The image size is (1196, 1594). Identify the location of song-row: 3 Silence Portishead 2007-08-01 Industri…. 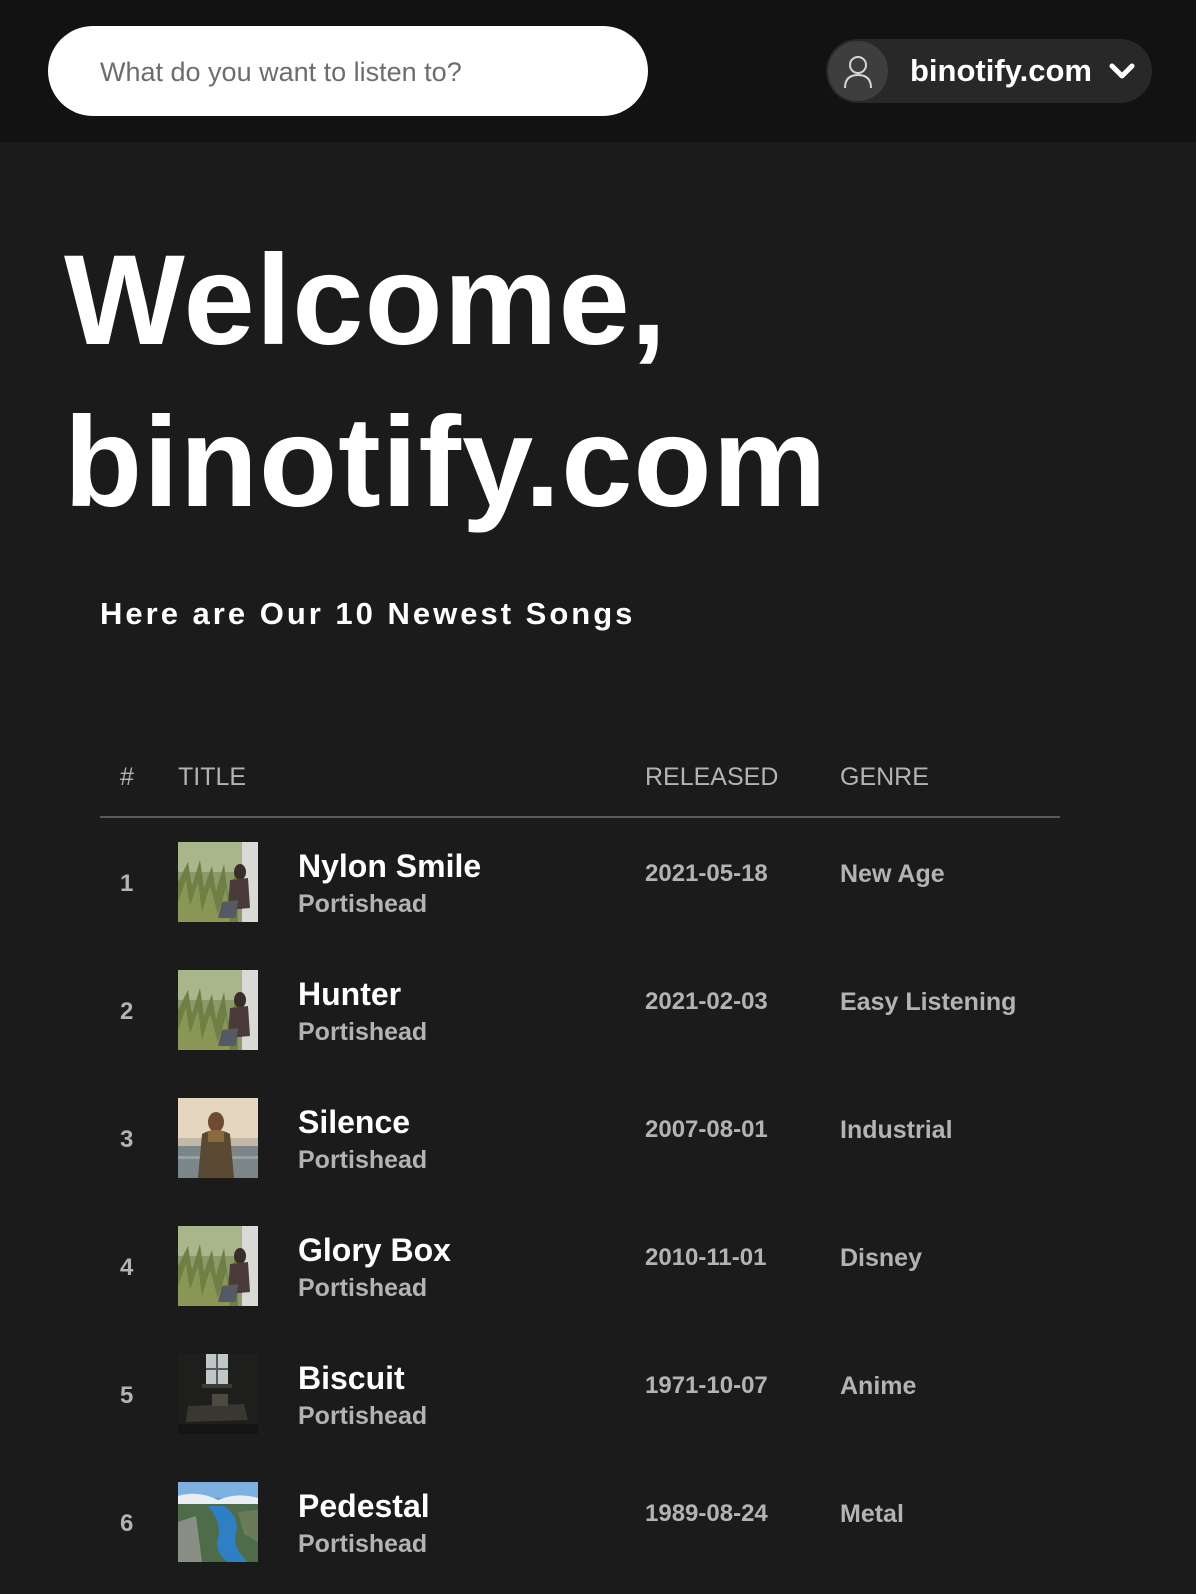
(580, 1162).